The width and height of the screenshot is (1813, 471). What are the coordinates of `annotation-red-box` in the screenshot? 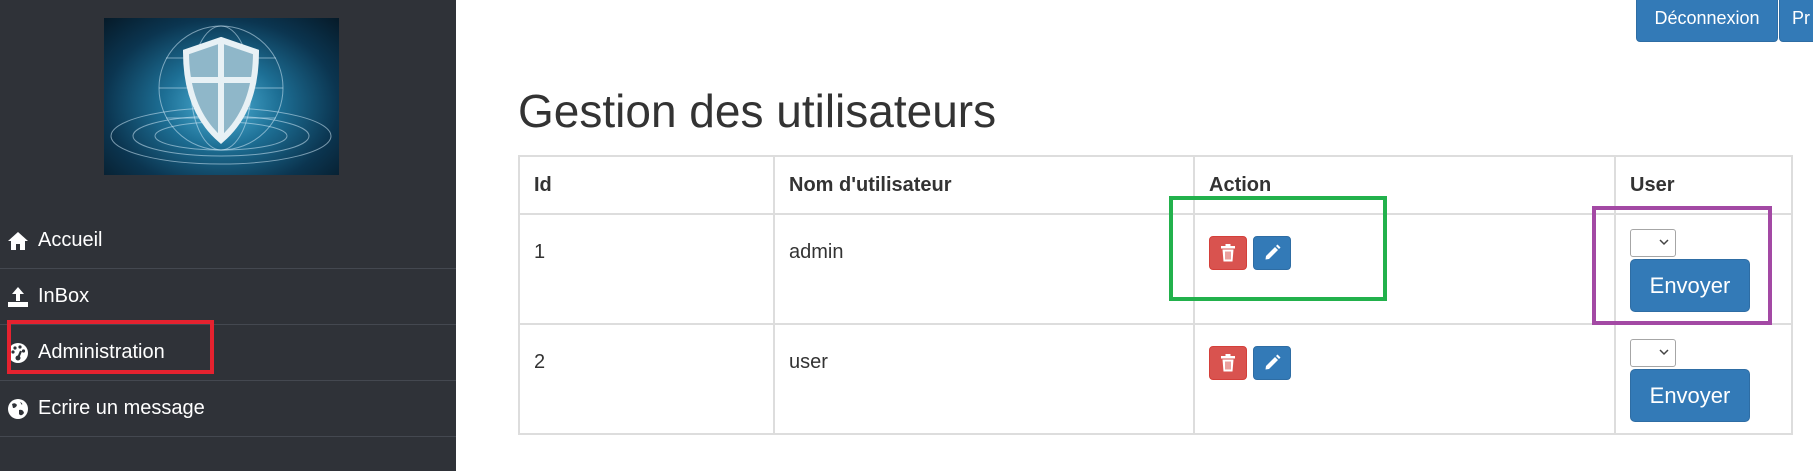 It's located at (110, 347).